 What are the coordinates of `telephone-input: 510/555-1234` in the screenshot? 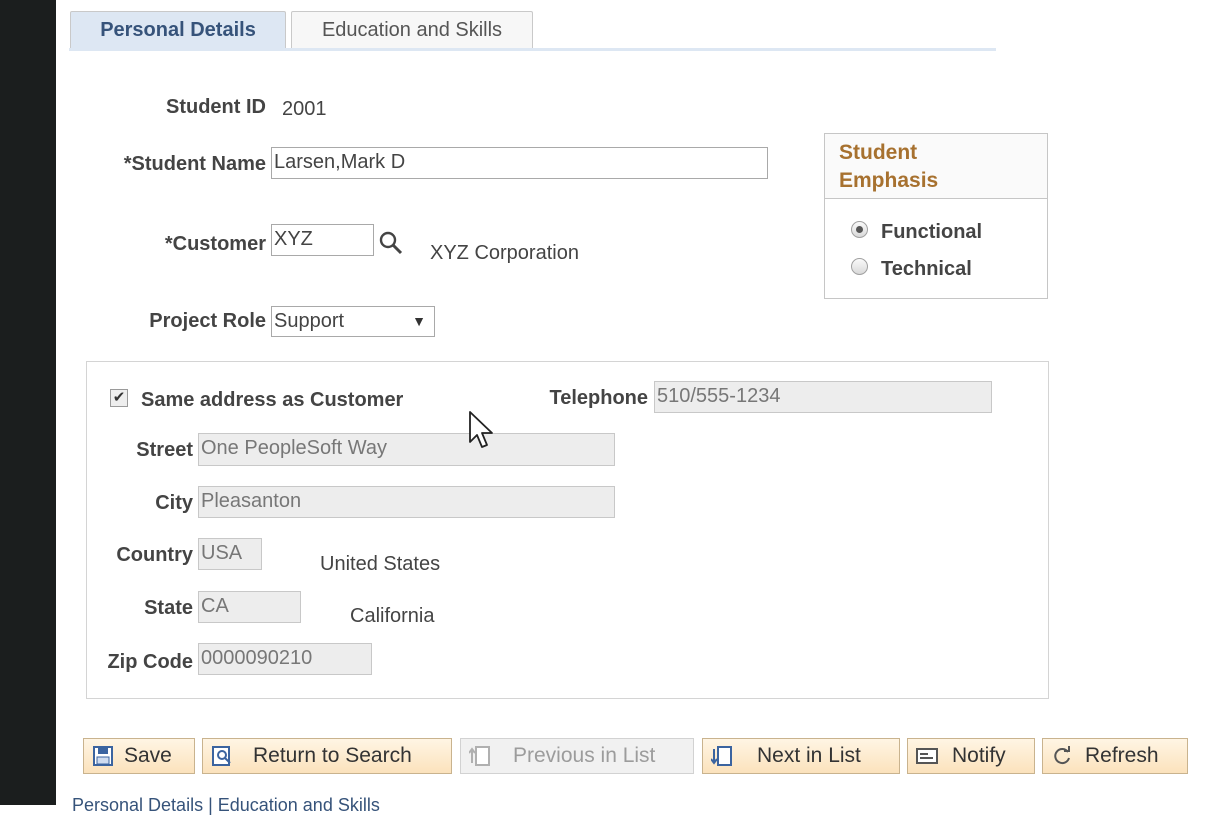 It's located at (823, 397).